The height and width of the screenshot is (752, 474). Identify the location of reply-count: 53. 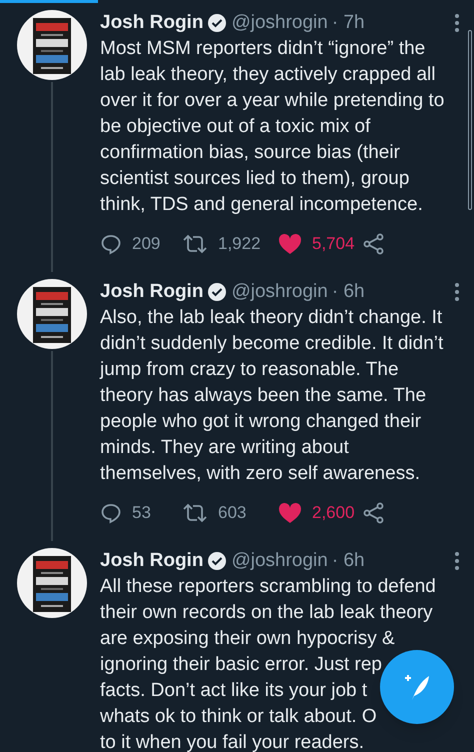
(141, 513).